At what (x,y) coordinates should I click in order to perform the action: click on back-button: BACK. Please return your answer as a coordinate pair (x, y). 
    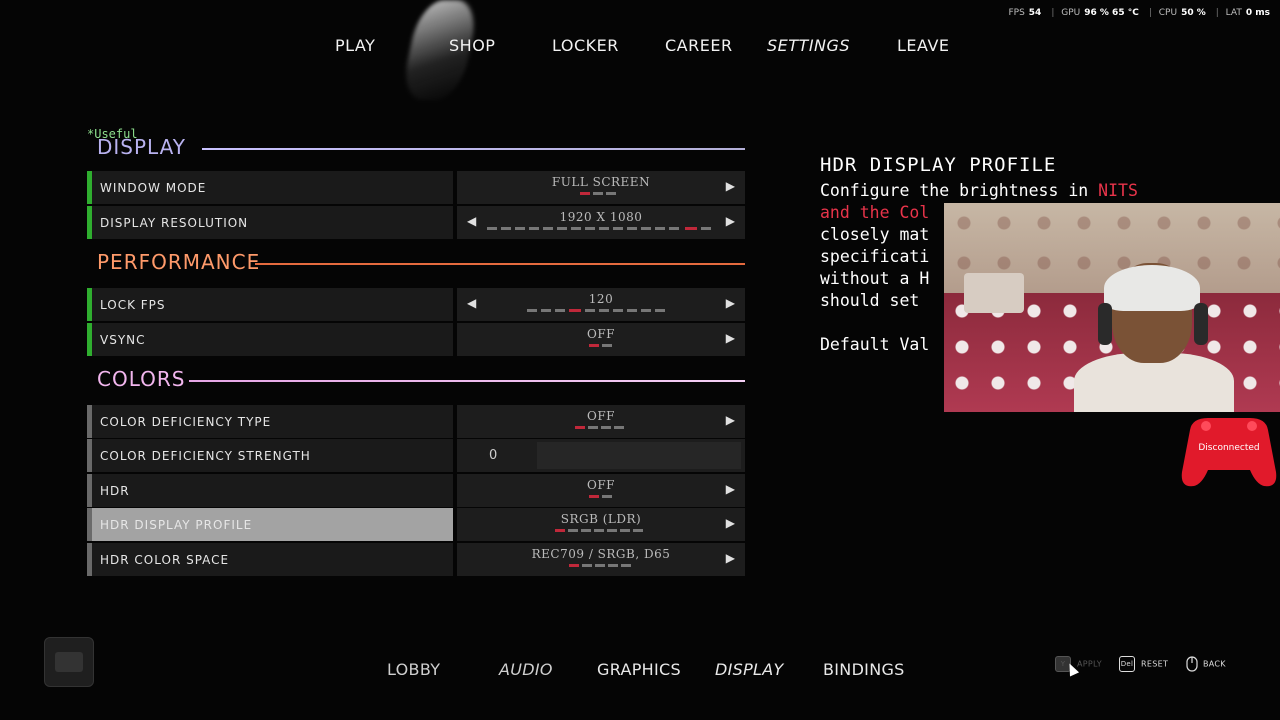
    Looking at the image, I should click on (1206, 664).